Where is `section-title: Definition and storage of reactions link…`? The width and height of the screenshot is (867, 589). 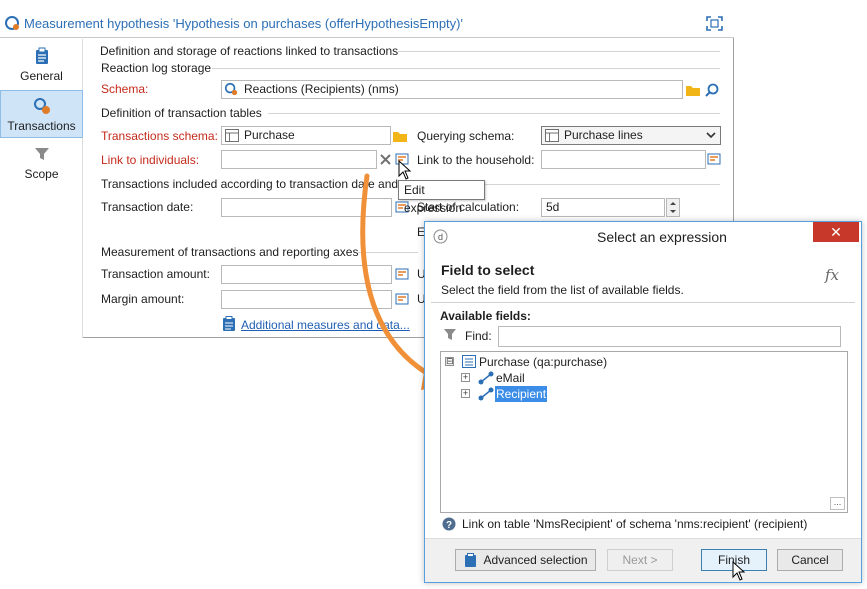
section-title: Definition and storage of reactions link… is located at coordinates (249, 51).